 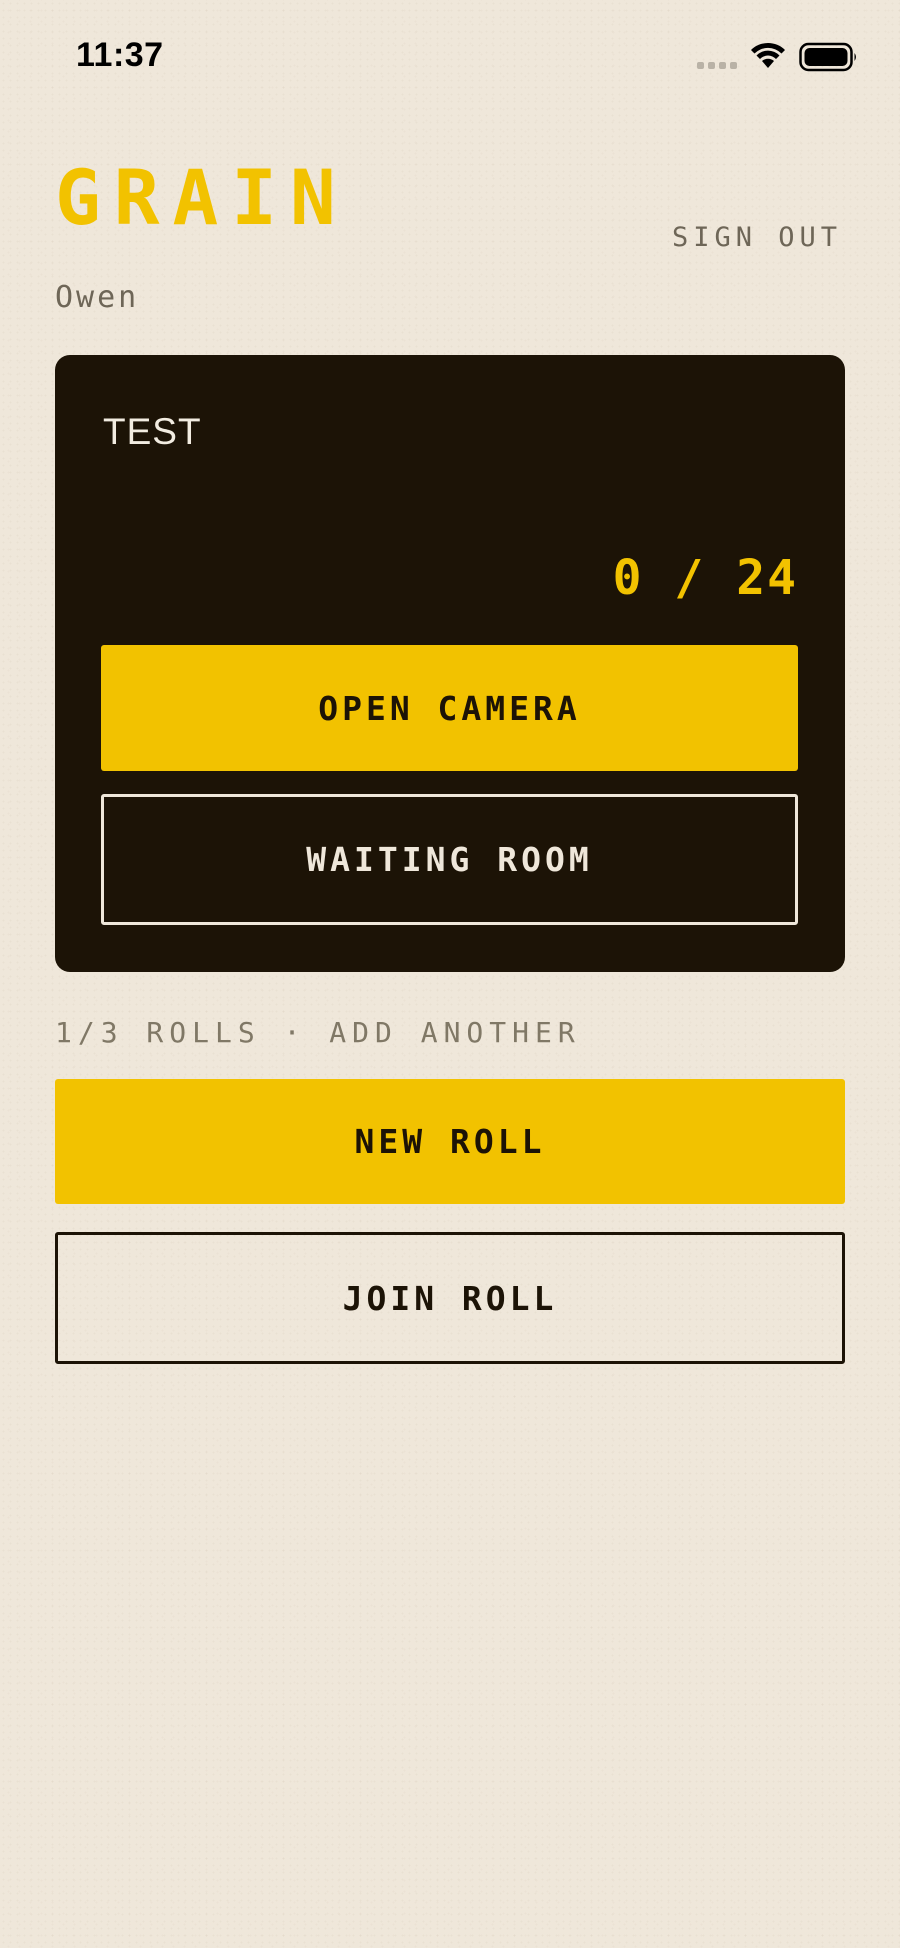 What do you see at coordinates (450, 55) in the screenshot?
I see `status-bar: 11:37` at bounding box center [450, 55].